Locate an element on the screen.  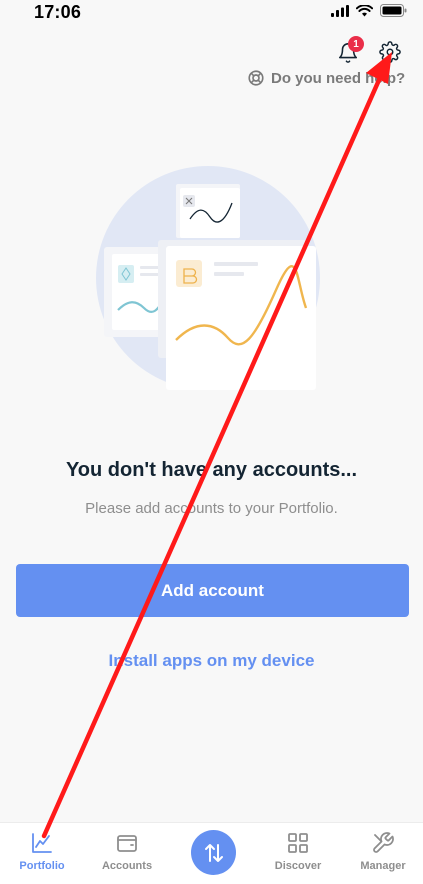
battery-icon is located at coordinates (393, 10).